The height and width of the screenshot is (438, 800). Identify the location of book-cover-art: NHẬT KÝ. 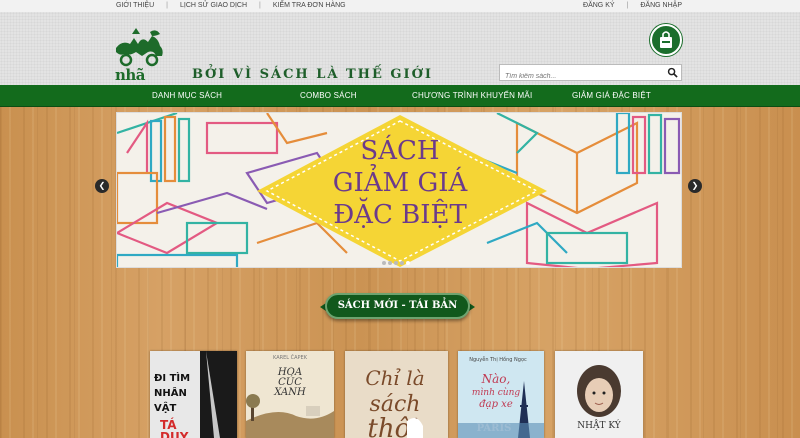
(599, 394).